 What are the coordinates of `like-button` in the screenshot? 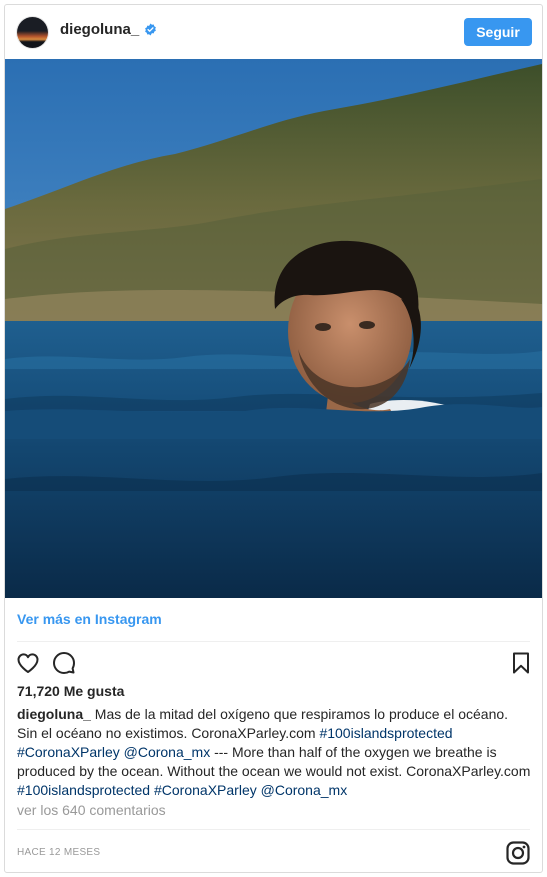 It's located at (28, 663).